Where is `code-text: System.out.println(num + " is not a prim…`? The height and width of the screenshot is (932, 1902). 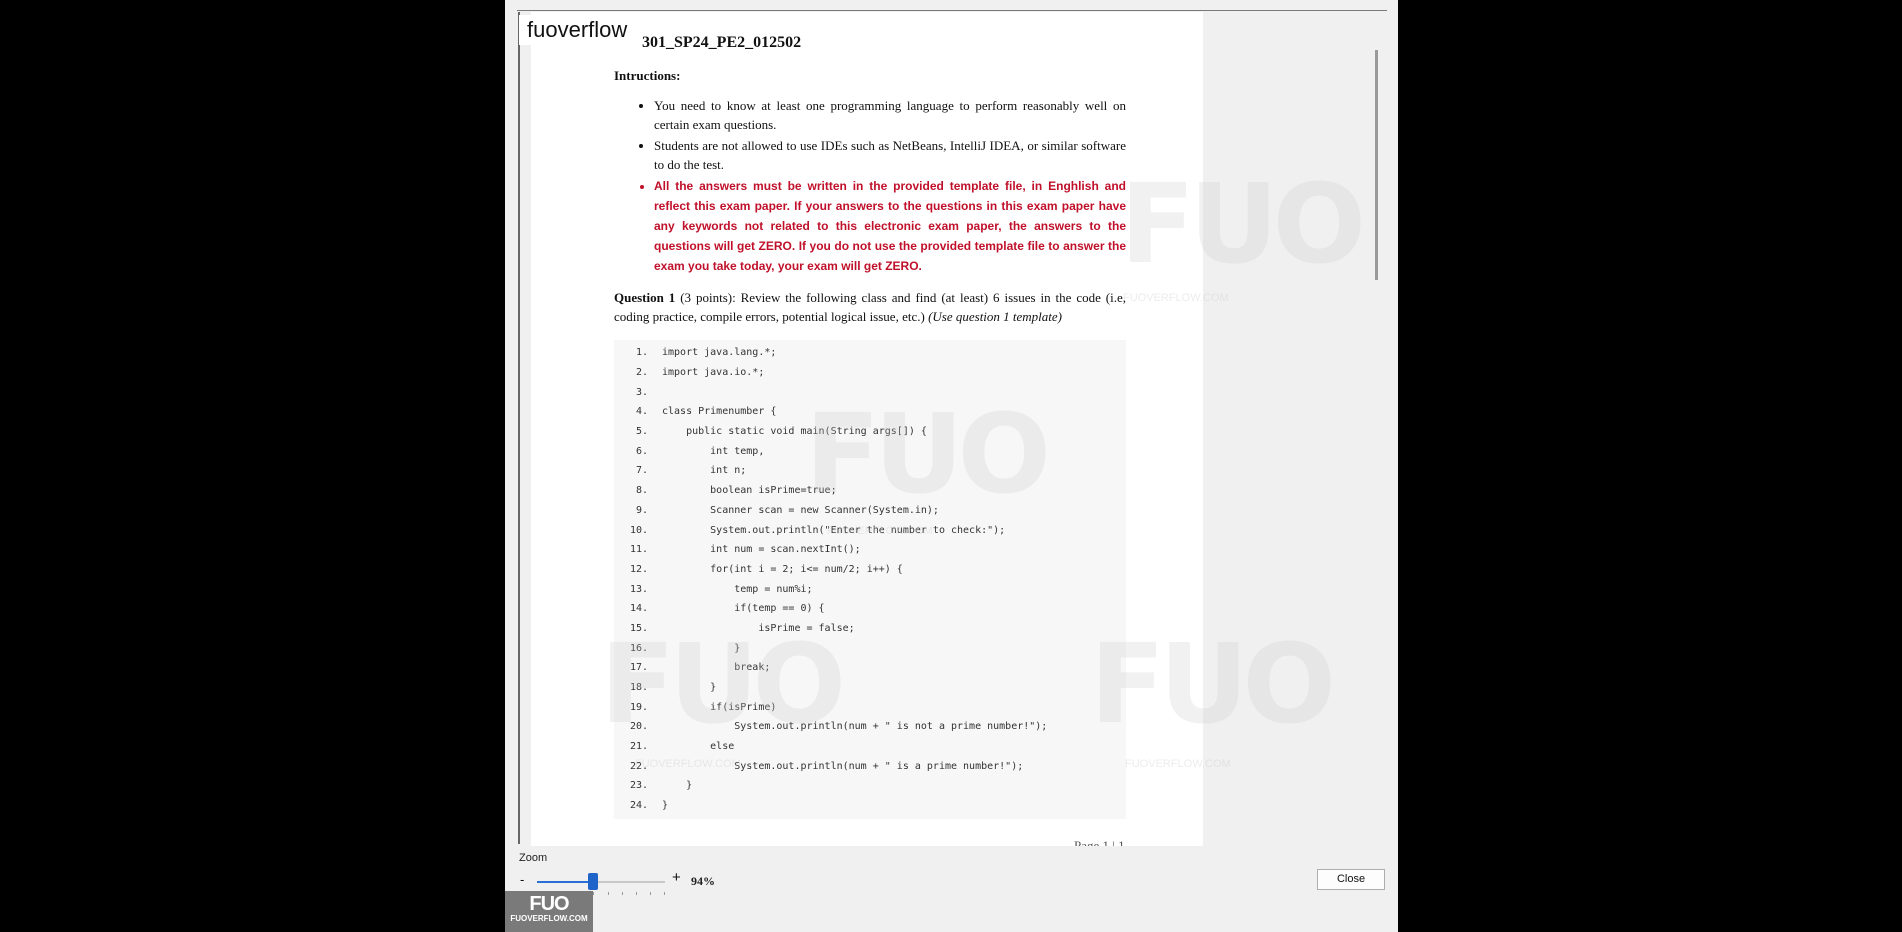
code-text: System.out.println(num + " is not a prim… is located at coordinates (855, 727).